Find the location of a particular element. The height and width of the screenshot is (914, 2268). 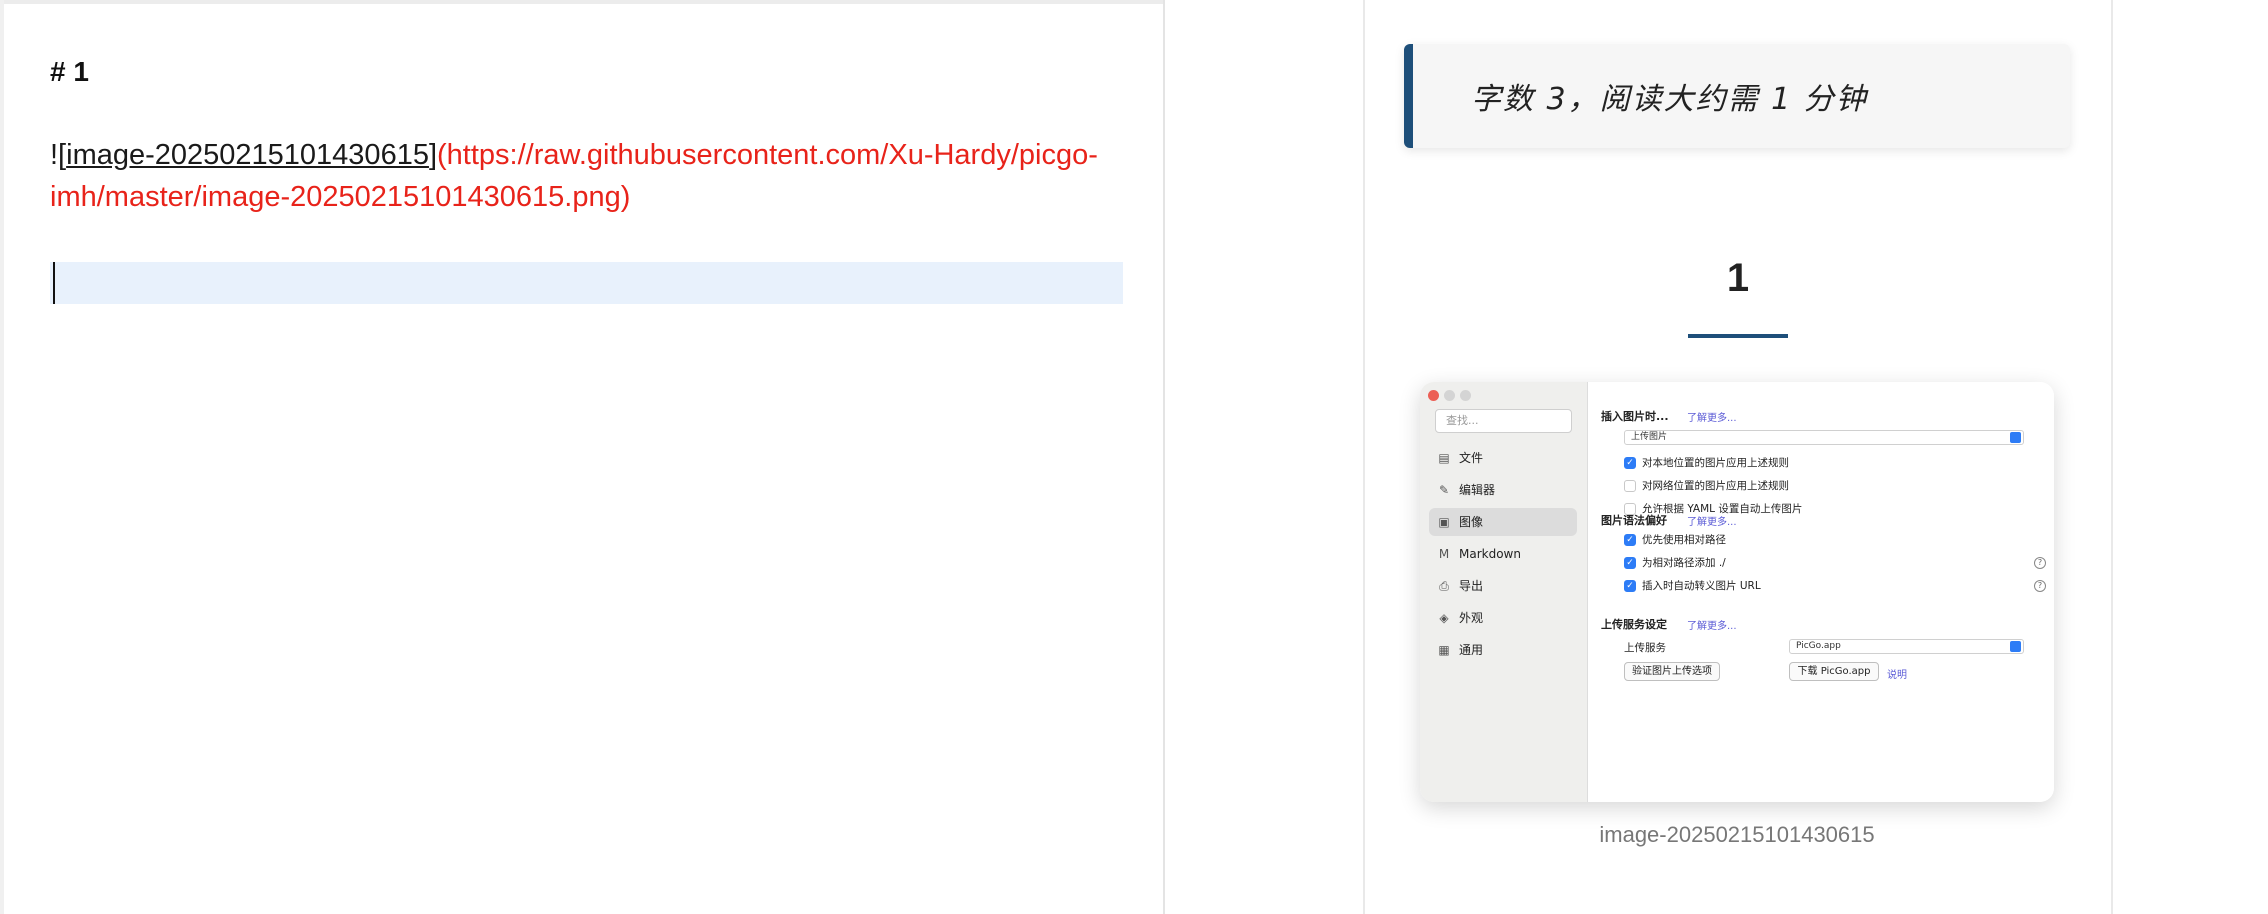

check-dot-slash: ✓ 为相对路径添加 ./ is located at coordinates (1675, 563).